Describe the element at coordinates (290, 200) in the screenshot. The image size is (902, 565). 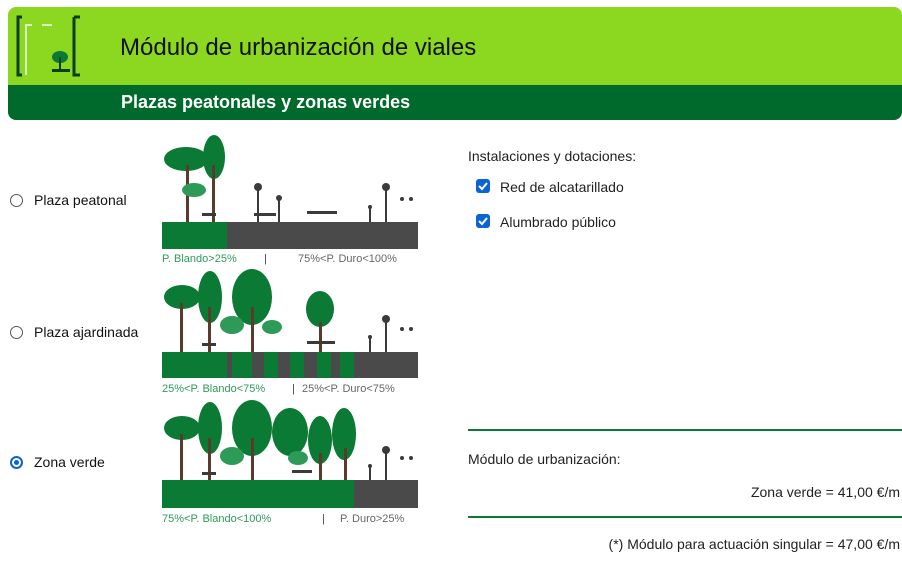
I see `illustration-plaza-peatonal: P. Blando>25% | 75%<P. Duro<100%` at that location.